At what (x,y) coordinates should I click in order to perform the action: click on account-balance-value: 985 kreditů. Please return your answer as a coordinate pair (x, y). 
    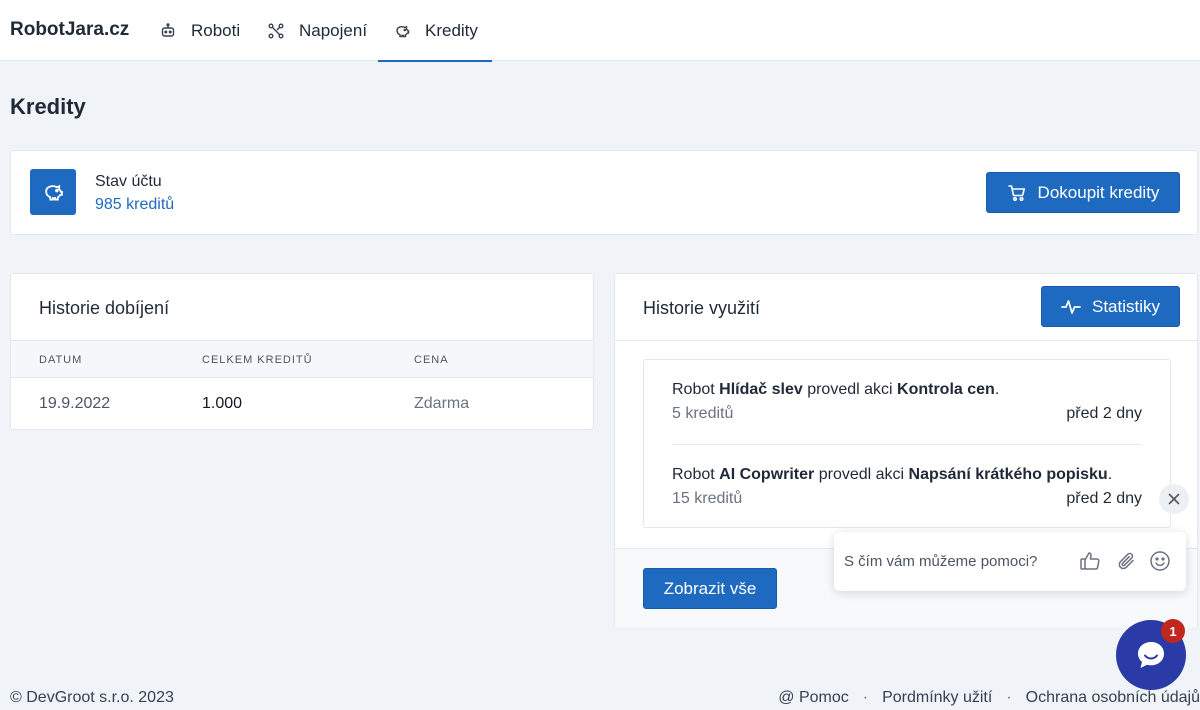
    Looking at the image, I should click on (135, 204).